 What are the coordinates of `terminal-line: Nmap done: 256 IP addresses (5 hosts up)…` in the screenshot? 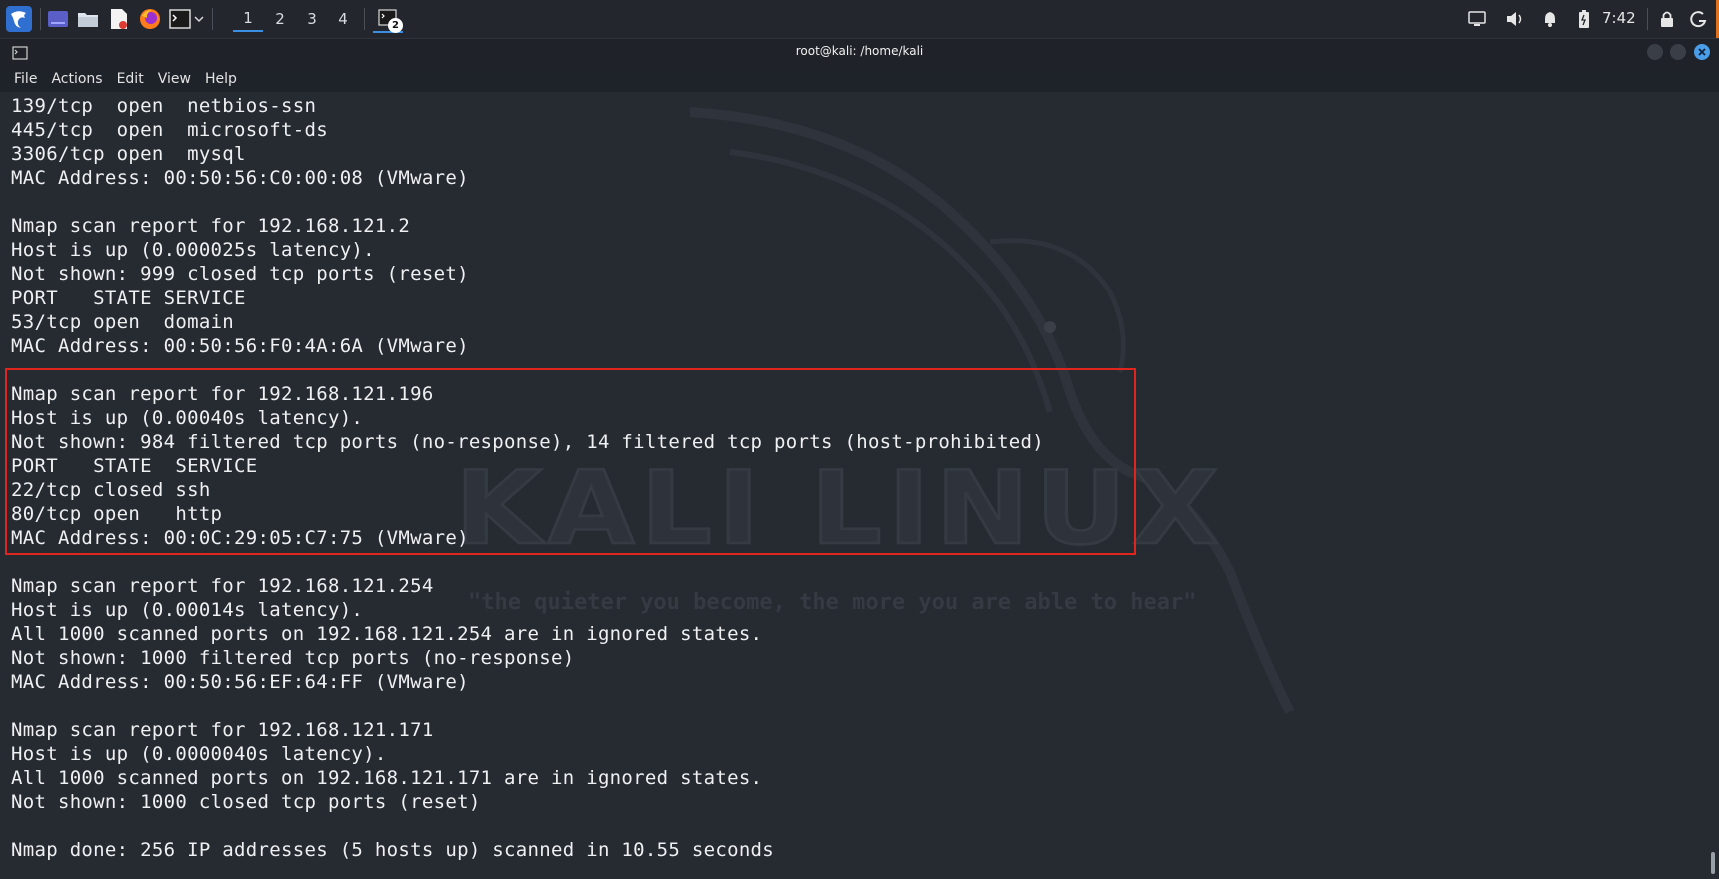 It's located at (393, 850).